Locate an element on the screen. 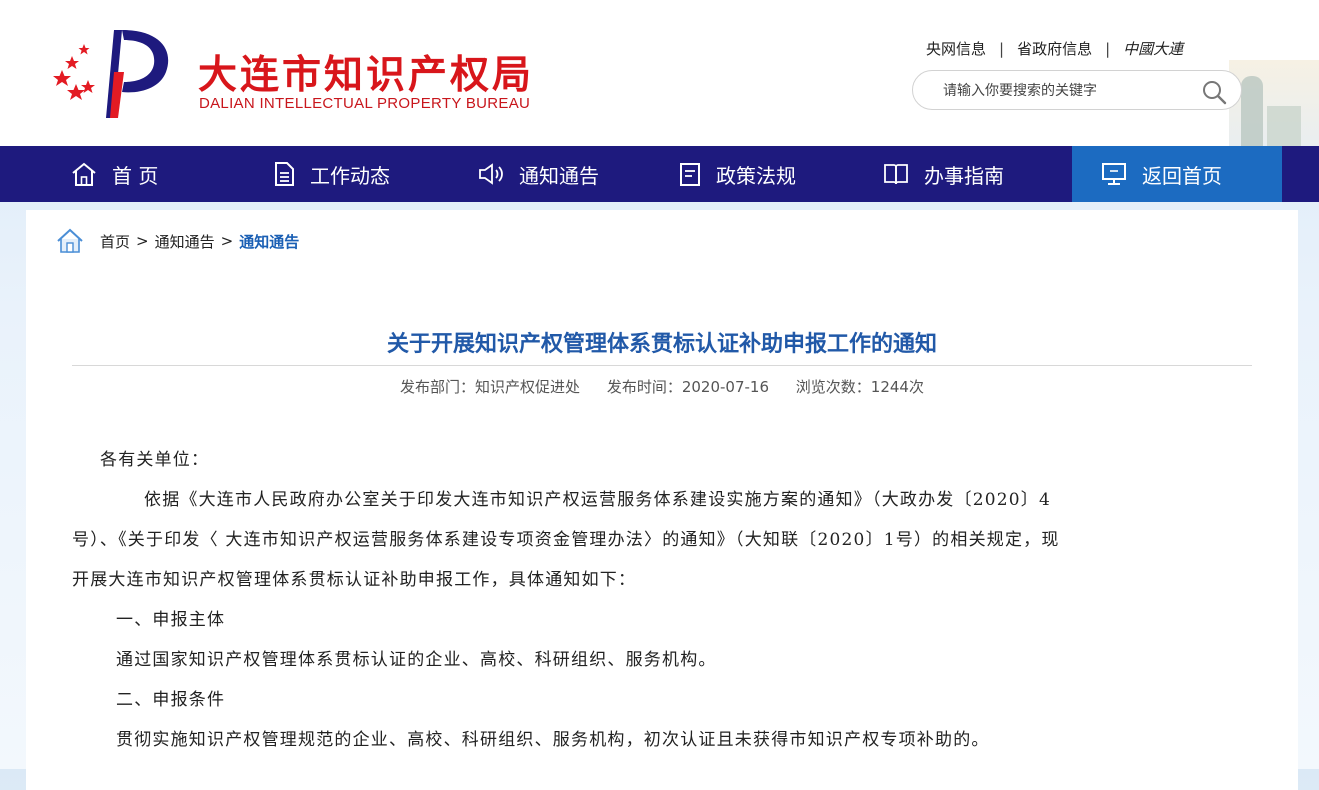 This screenshot has height=790, width=1319. home-icon is located at coordinates (84, 174).